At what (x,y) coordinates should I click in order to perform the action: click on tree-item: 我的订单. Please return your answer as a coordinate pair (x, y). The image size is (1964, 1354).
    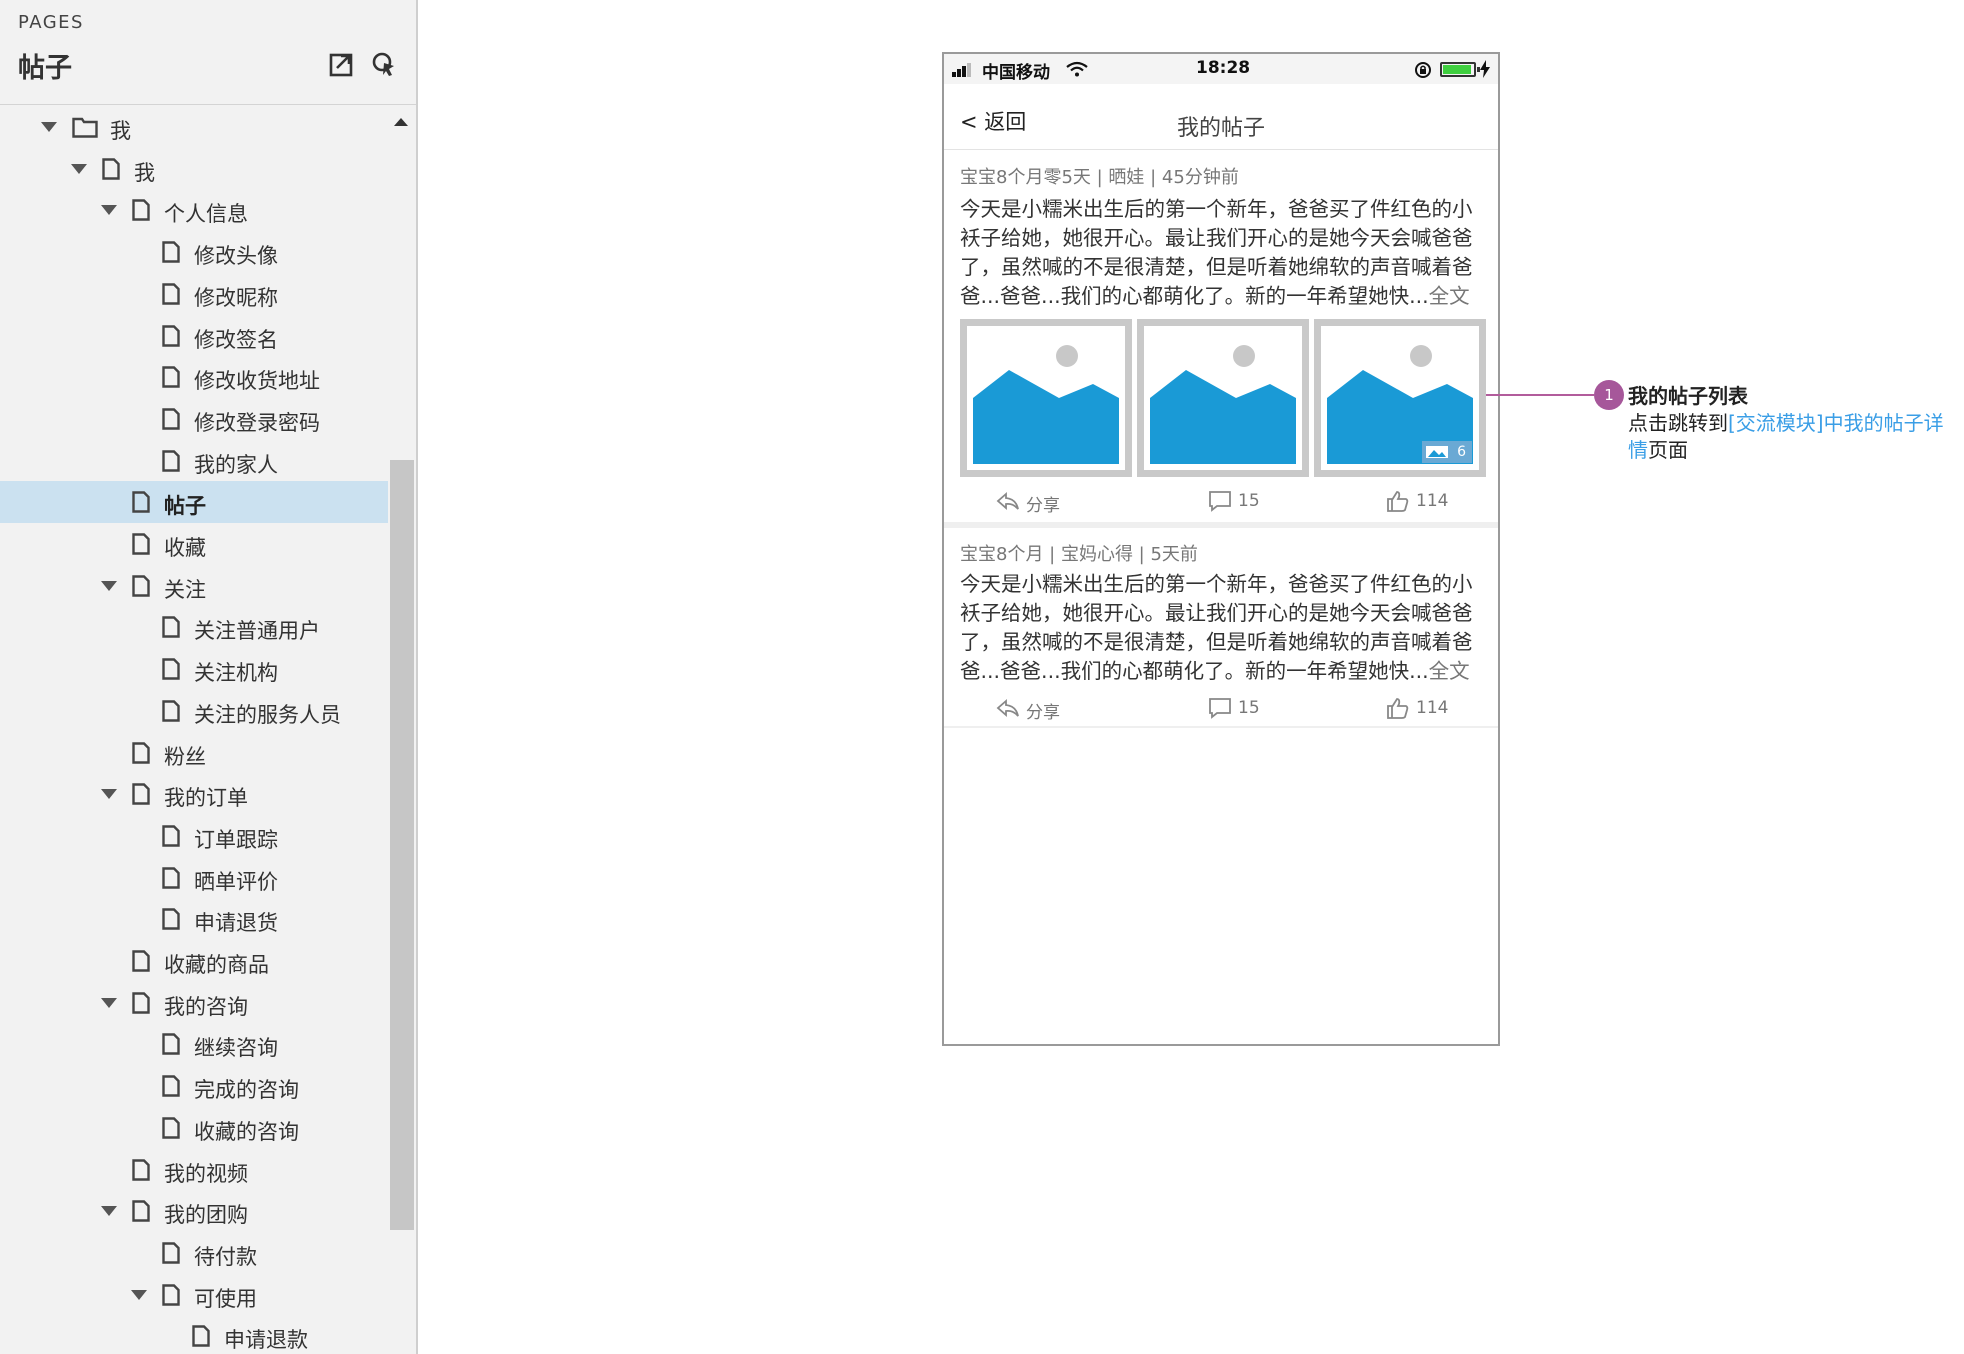
    Looking at the image, I should click on (194, 794).